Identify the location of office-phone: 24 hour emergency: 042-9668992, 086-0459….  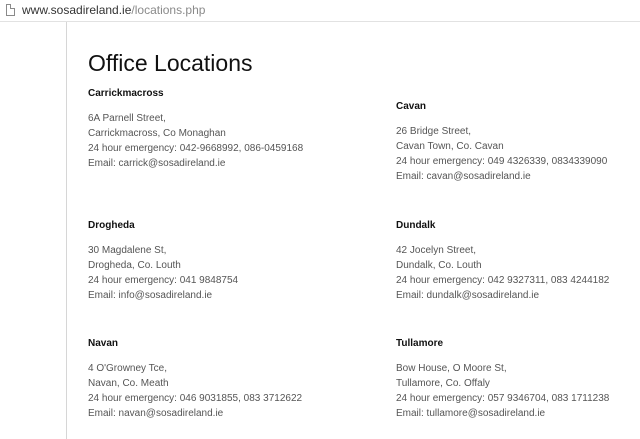
(196, 148).